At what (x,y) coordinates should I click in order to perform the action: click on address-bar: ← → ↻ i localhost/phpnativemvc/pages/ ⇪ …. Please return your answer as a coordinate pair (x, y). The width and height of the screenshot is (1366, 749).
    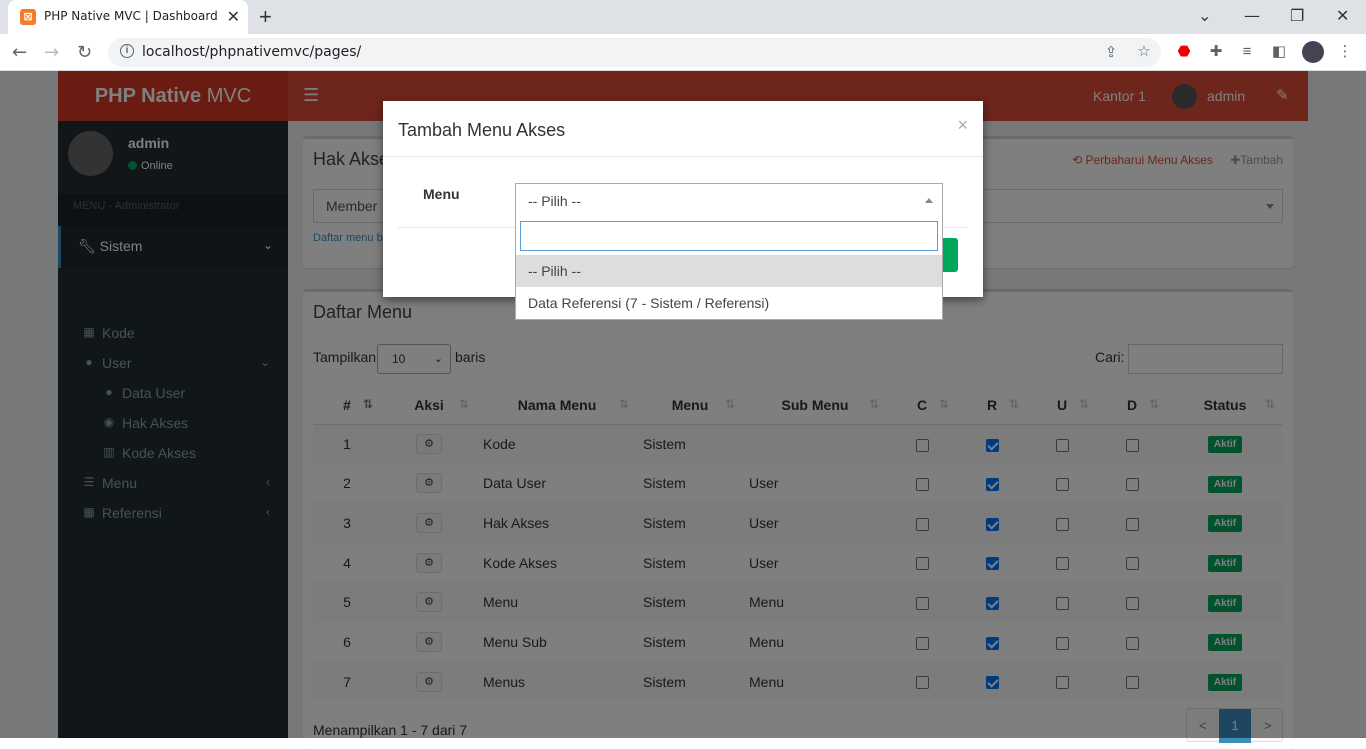
    Looking at the image, I should click on (683, 52).